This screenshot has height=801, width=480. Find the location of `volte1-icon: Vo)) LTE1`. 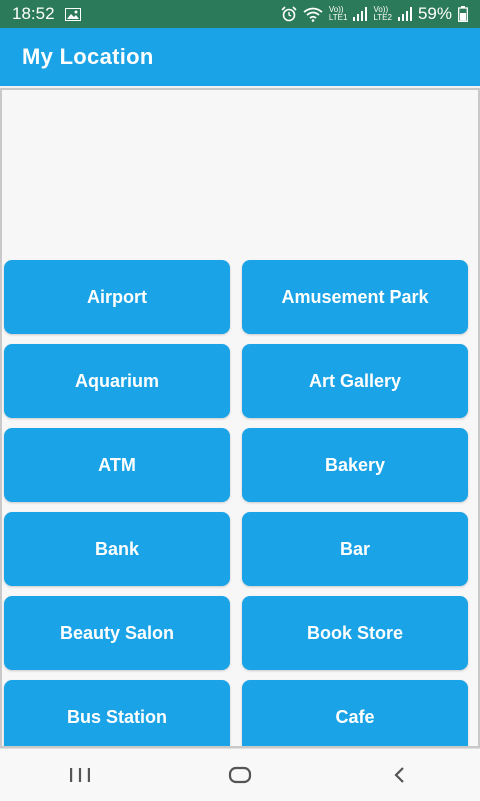

volte1-icon: Vo)) LTE1 is located at coordinates (338, 14).